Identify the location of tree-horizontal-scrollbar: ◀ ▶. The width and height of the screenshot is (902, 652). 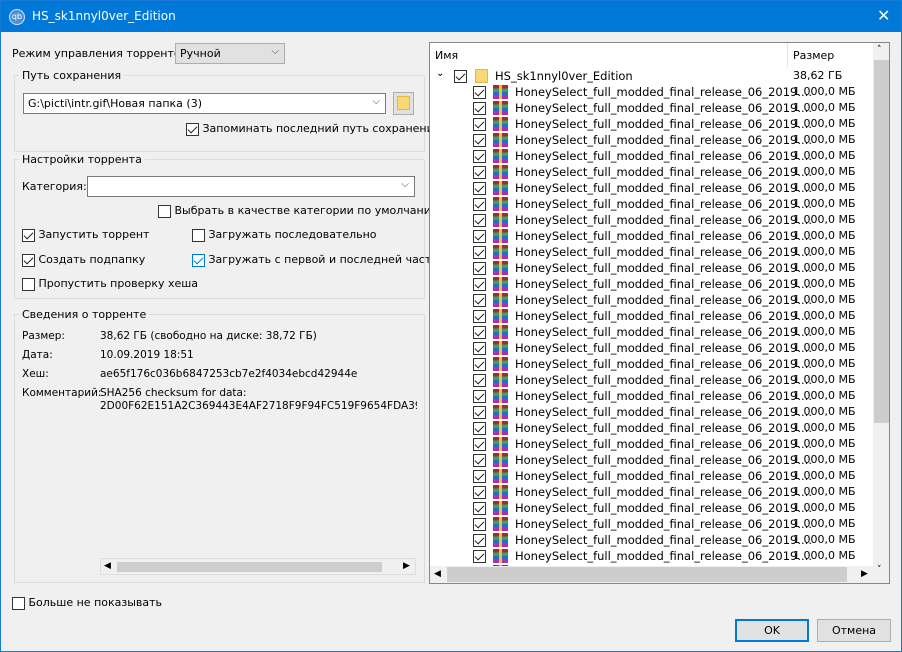
(651, 574).